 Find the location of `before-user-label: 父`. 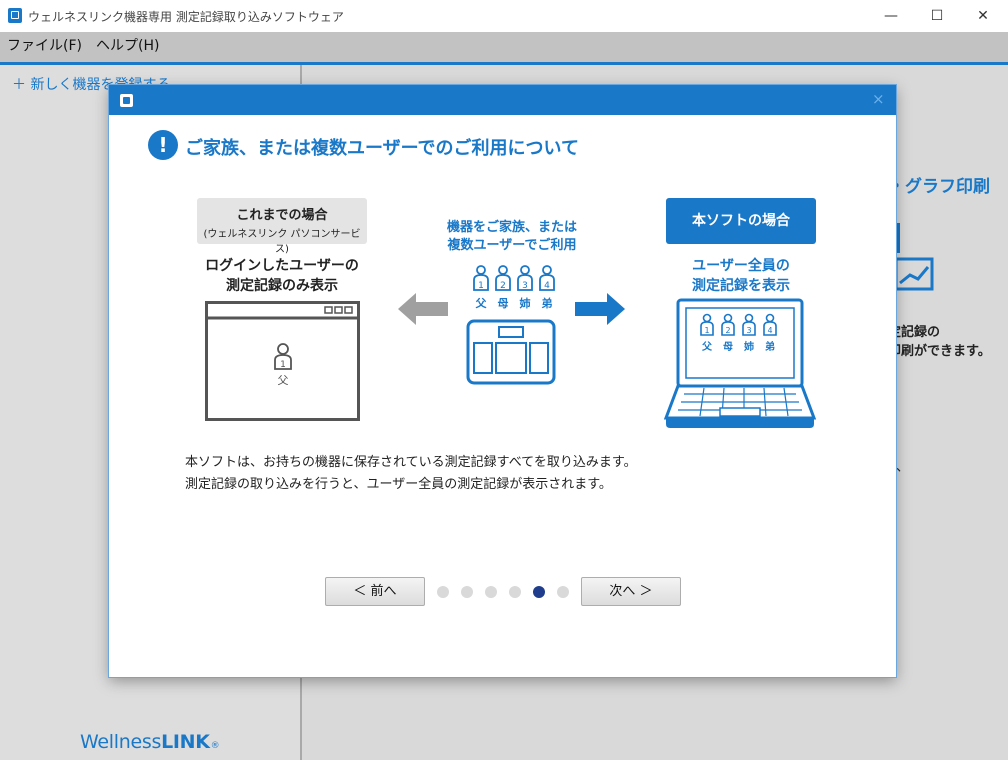

before-user-label: 父 is located at coordinates (283, 380).